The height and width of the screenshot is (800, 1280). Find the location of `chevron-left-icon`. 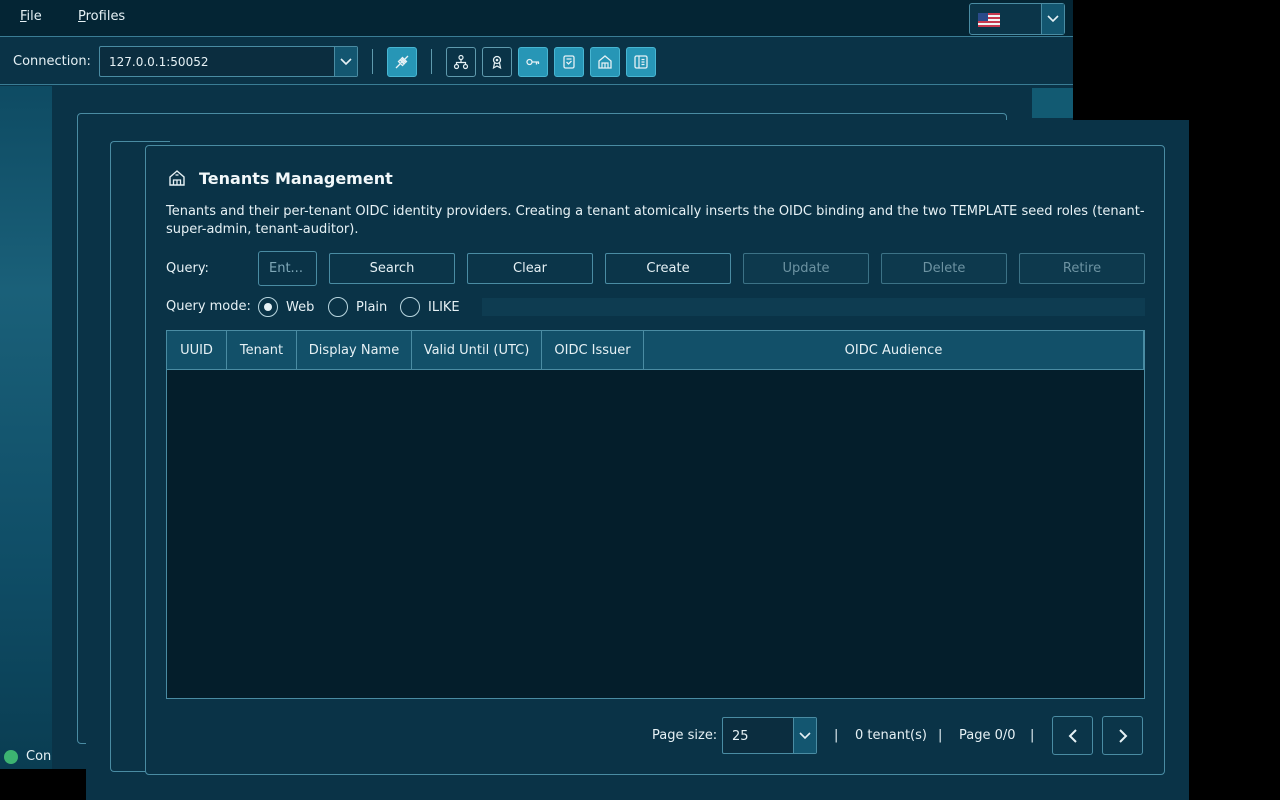

chevron-left-icon is located at coordinates (1072, 735).